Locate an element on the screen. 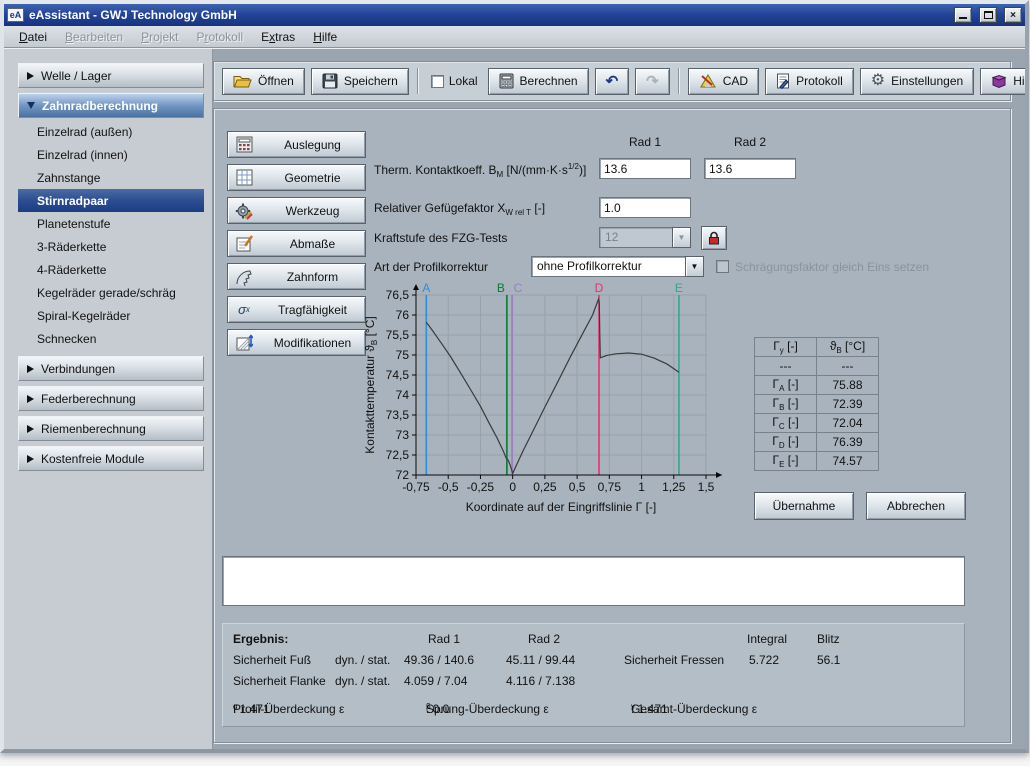  sidebar-item-zahnstange: Zahnstange is located at coordinates (111, 177).